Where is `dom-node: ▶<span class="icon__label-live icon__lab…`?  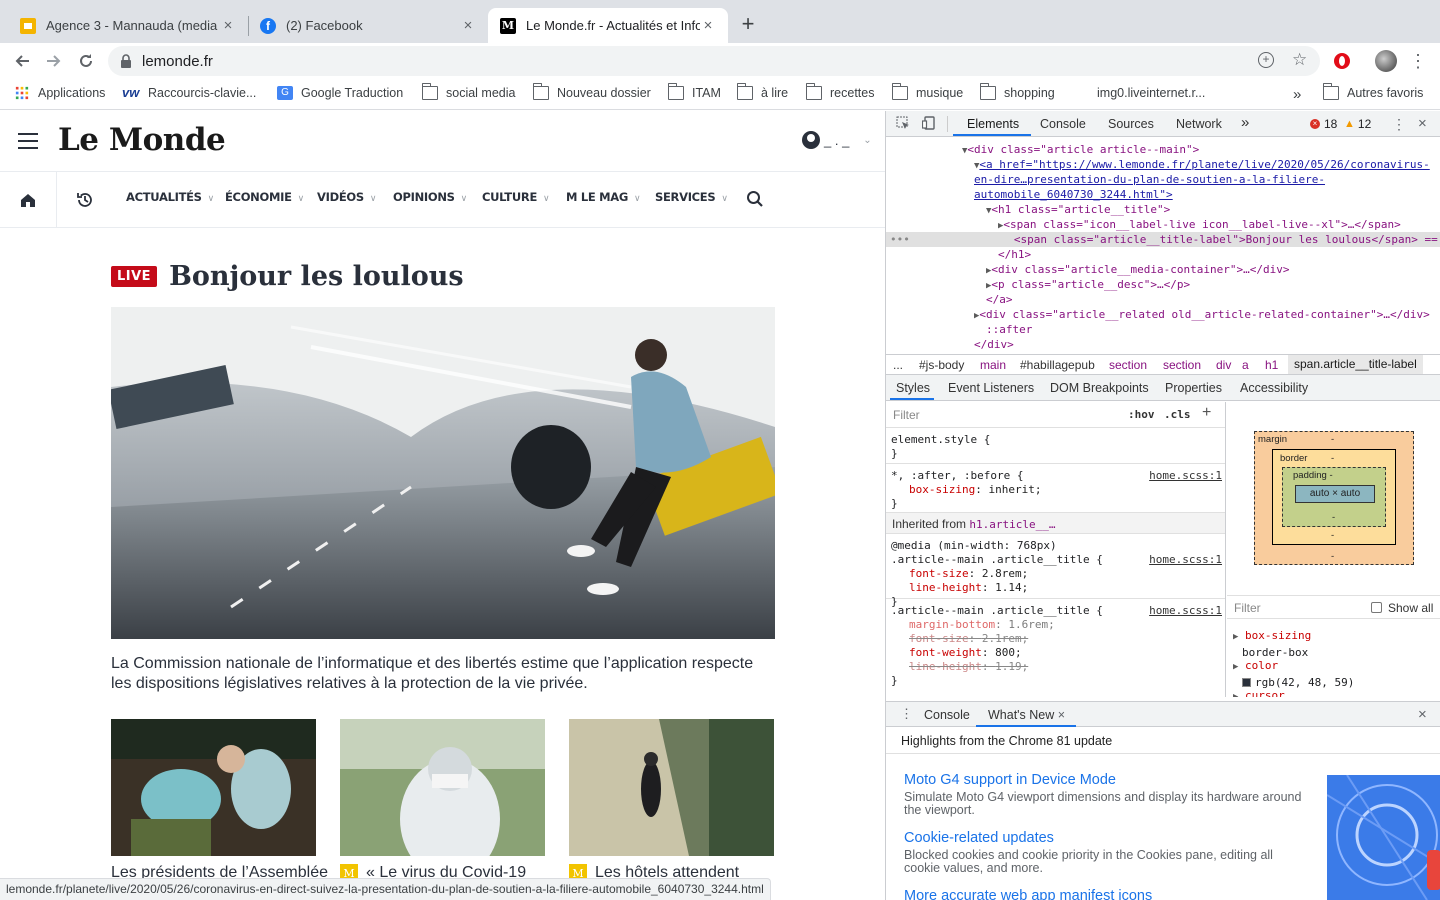 dom-node: ▶<span class="icon__label-live icon__lab… is located at coordinates (1163, 224).